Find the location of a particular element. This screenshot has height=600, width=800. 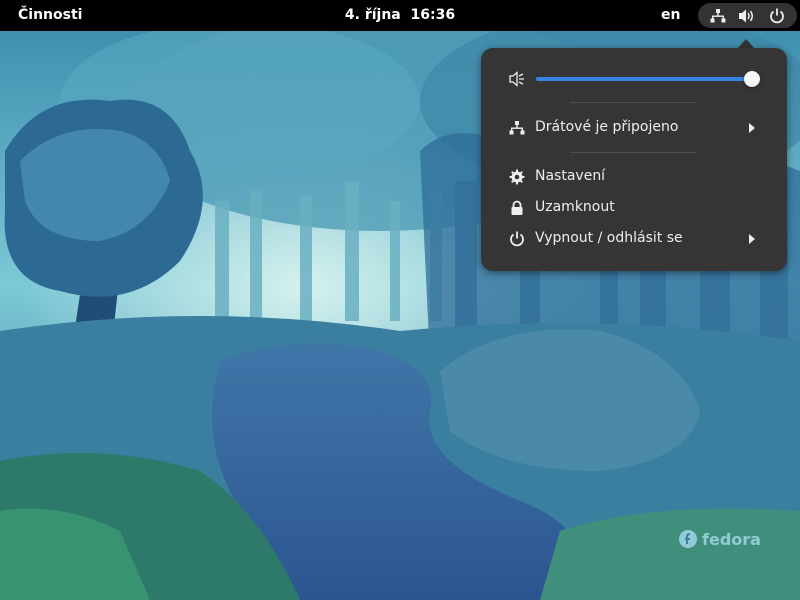

gear-icon is located at coordinates (517, 177).